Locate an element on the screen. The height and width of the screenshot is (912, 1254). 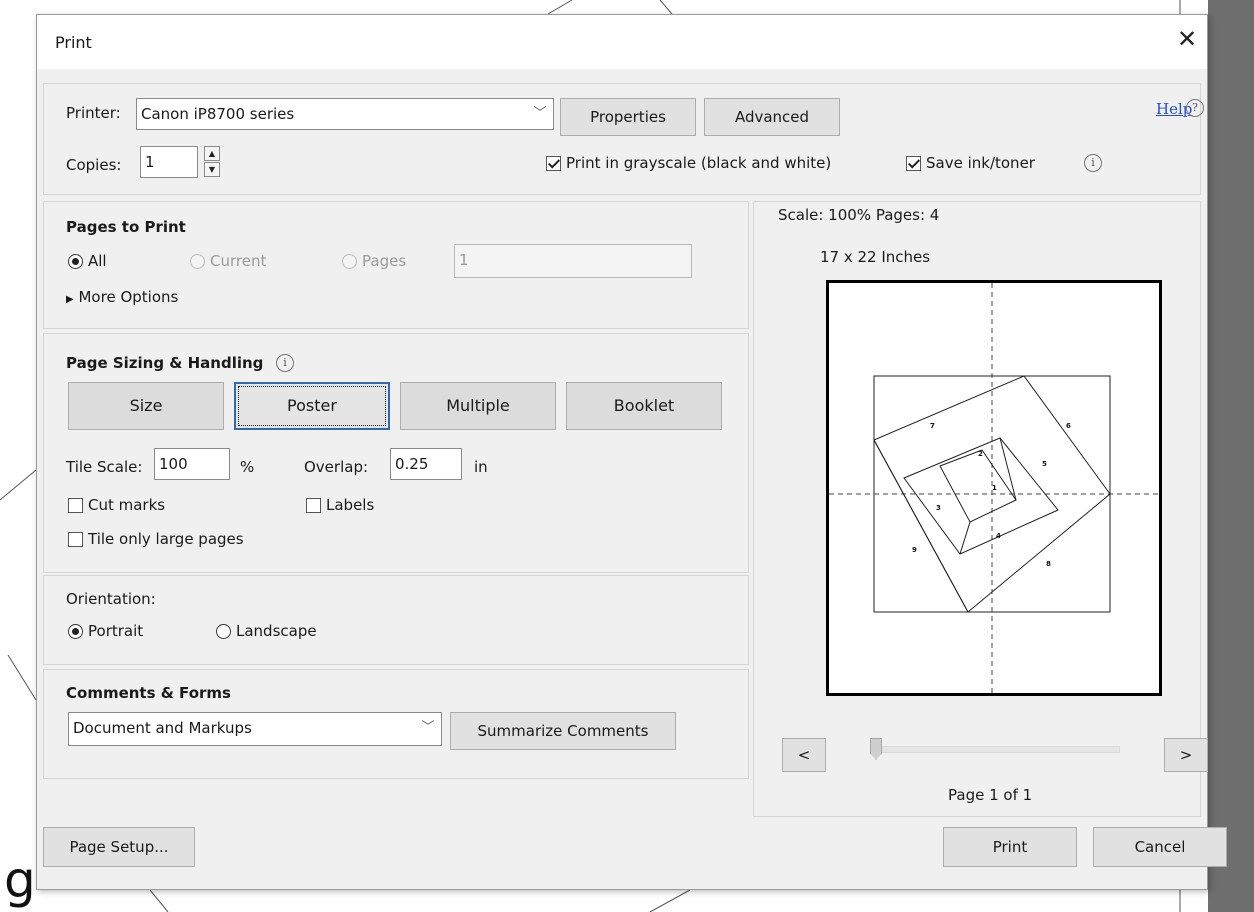
printer-select: Canon iP8700 series ﹀ is located at coordinates (345, 114).